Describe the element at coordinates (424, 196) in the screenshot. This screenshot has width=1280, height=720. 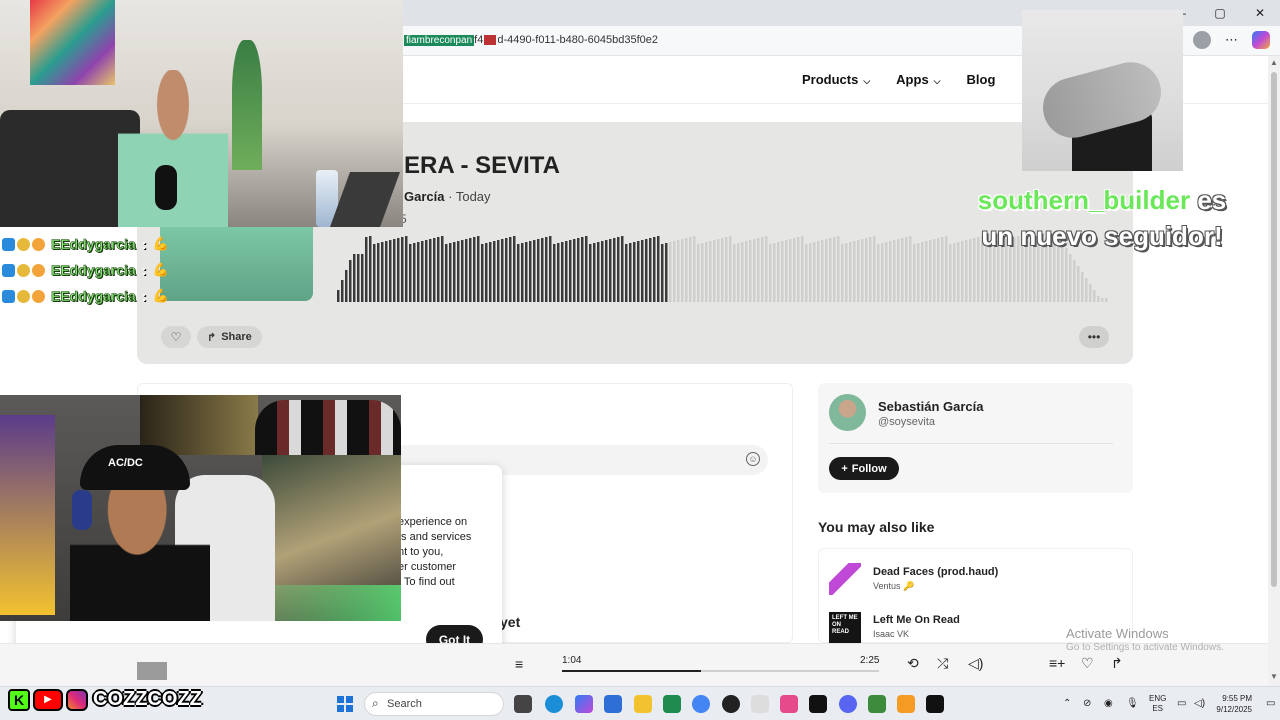
I see `track-artist: García` at that location.